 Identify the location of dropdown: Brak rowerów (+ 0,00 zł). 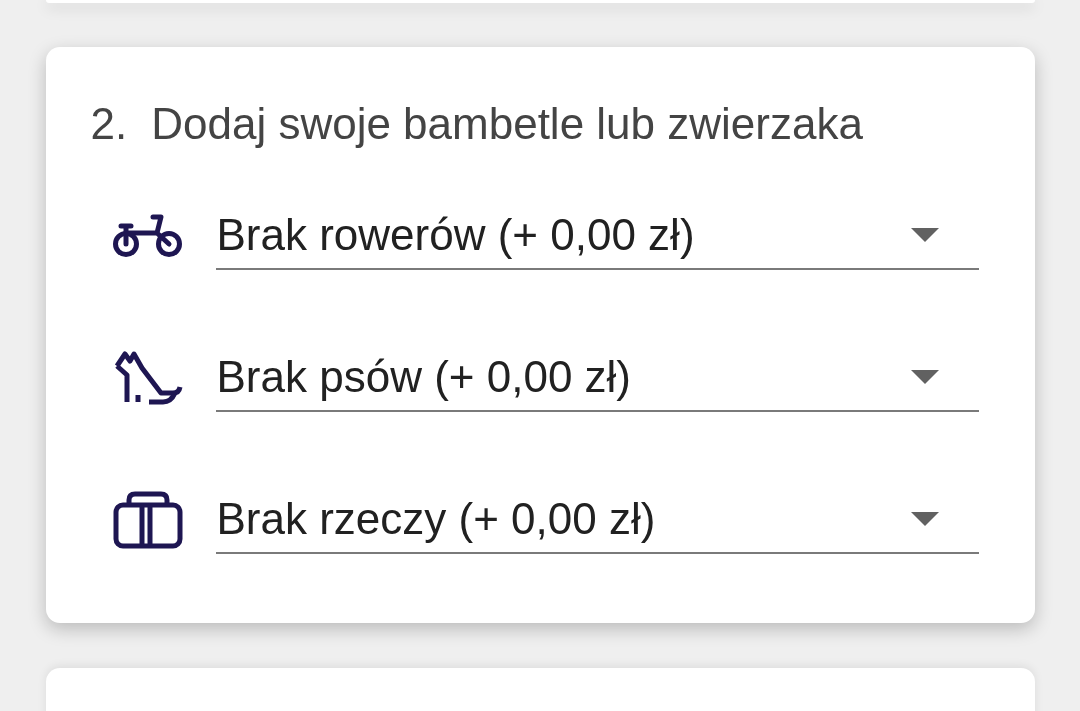
(597, 236).